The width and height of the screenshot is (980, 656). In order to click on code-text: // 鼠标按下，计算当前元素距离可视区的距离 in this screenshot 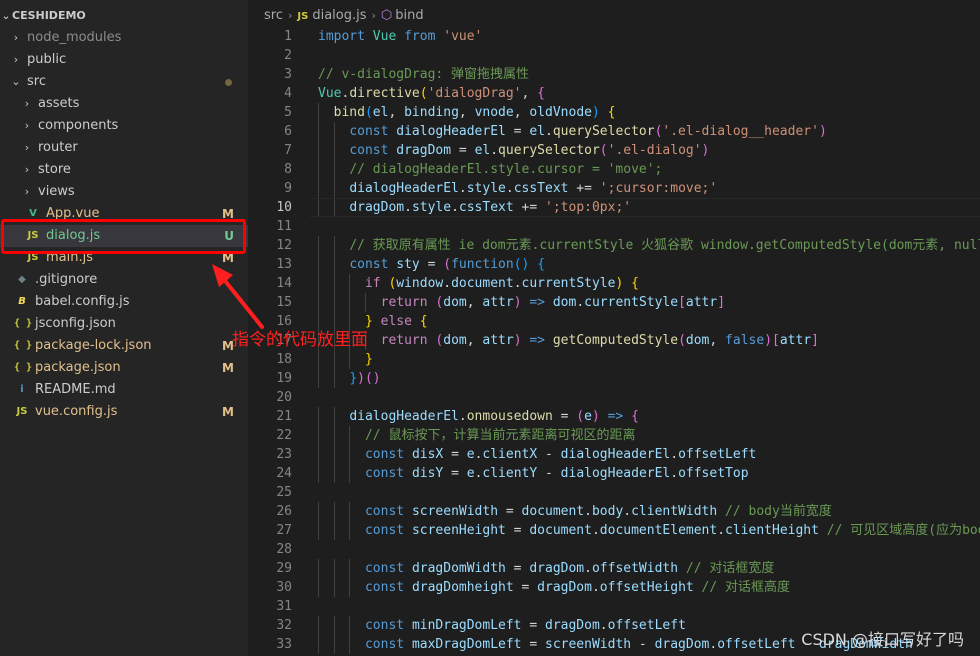, I will do `click(500, 435)`.